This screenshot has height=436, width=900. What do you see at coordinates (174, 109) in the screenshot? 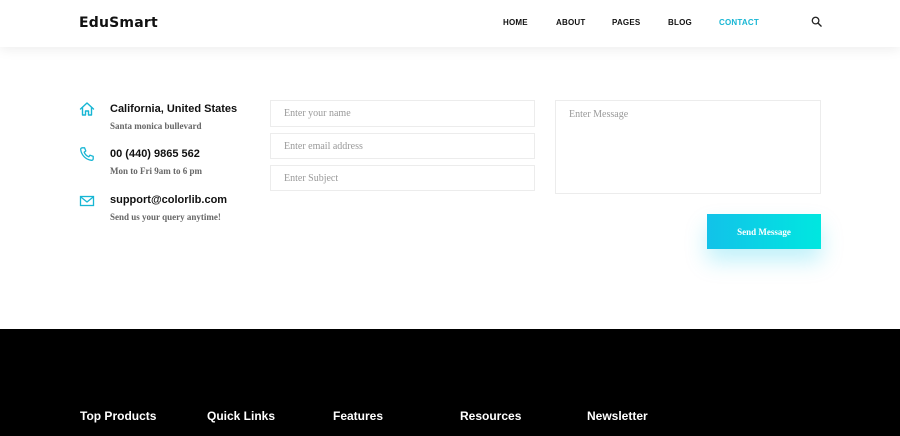
I see `address-title: California, United States` at bounding box center [174, 109].